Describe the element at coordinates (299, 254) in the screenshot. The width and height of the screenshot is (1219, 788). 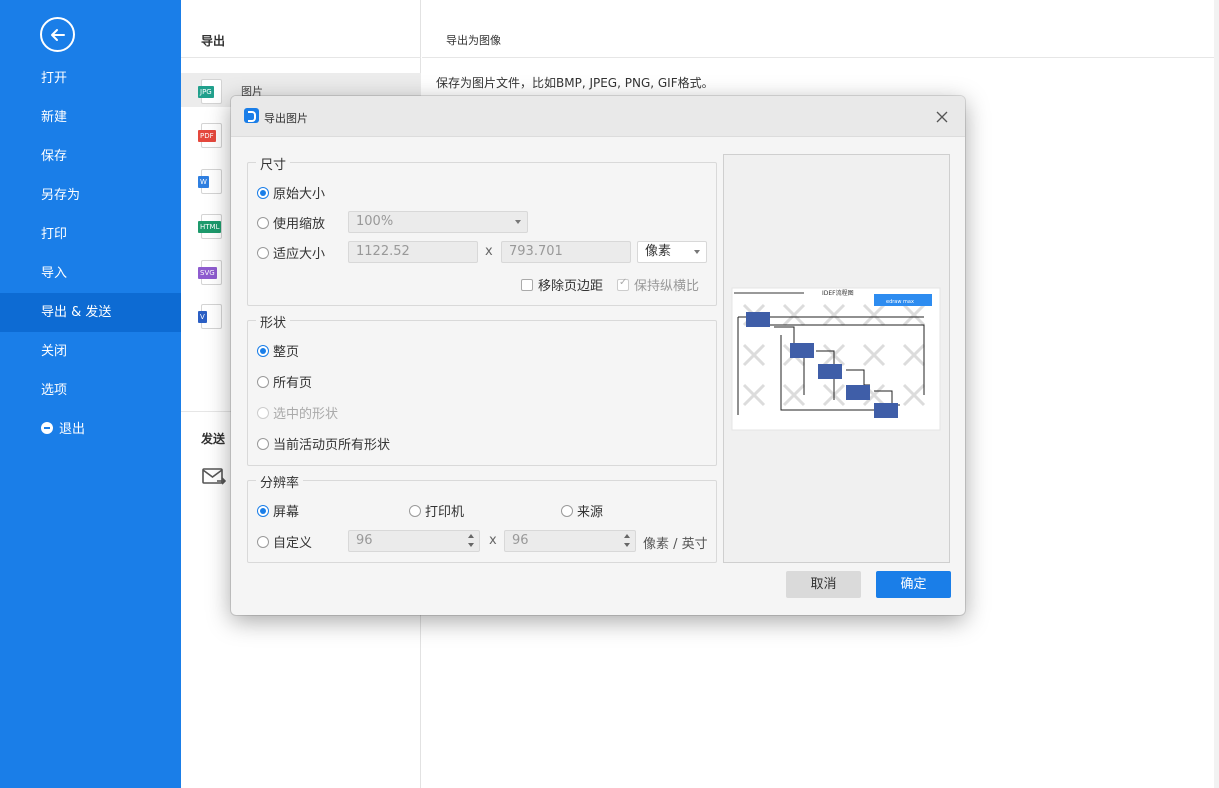
I see `radio-label: 适应大小` at that location.